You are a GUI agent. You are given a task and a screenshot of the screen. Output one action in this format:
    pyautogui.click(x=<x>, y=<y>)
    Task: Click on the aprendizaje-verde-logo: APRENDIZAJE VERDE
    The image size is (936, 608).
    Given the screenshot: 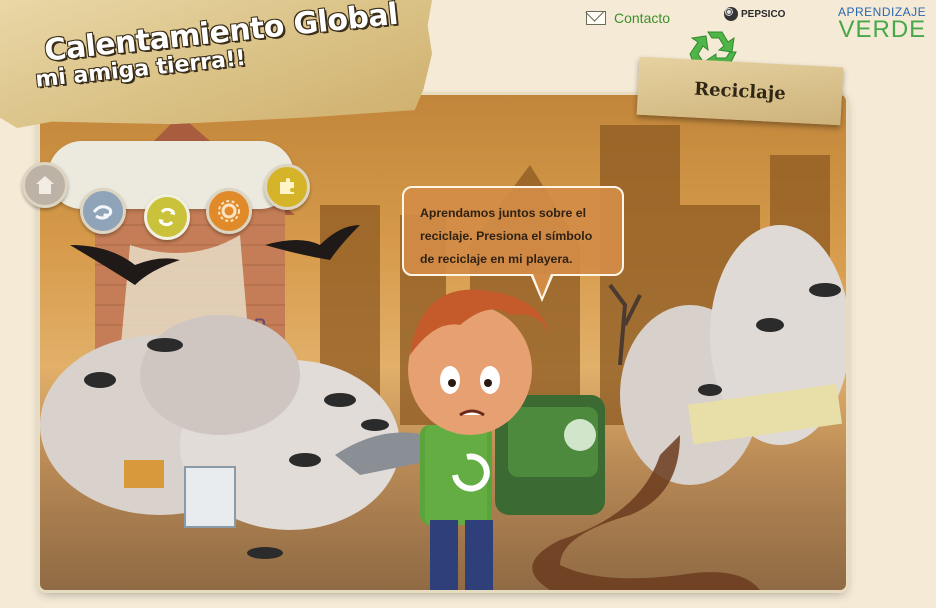 What is the action you would take?
    pyautogui.click(x=882, y=24)
    